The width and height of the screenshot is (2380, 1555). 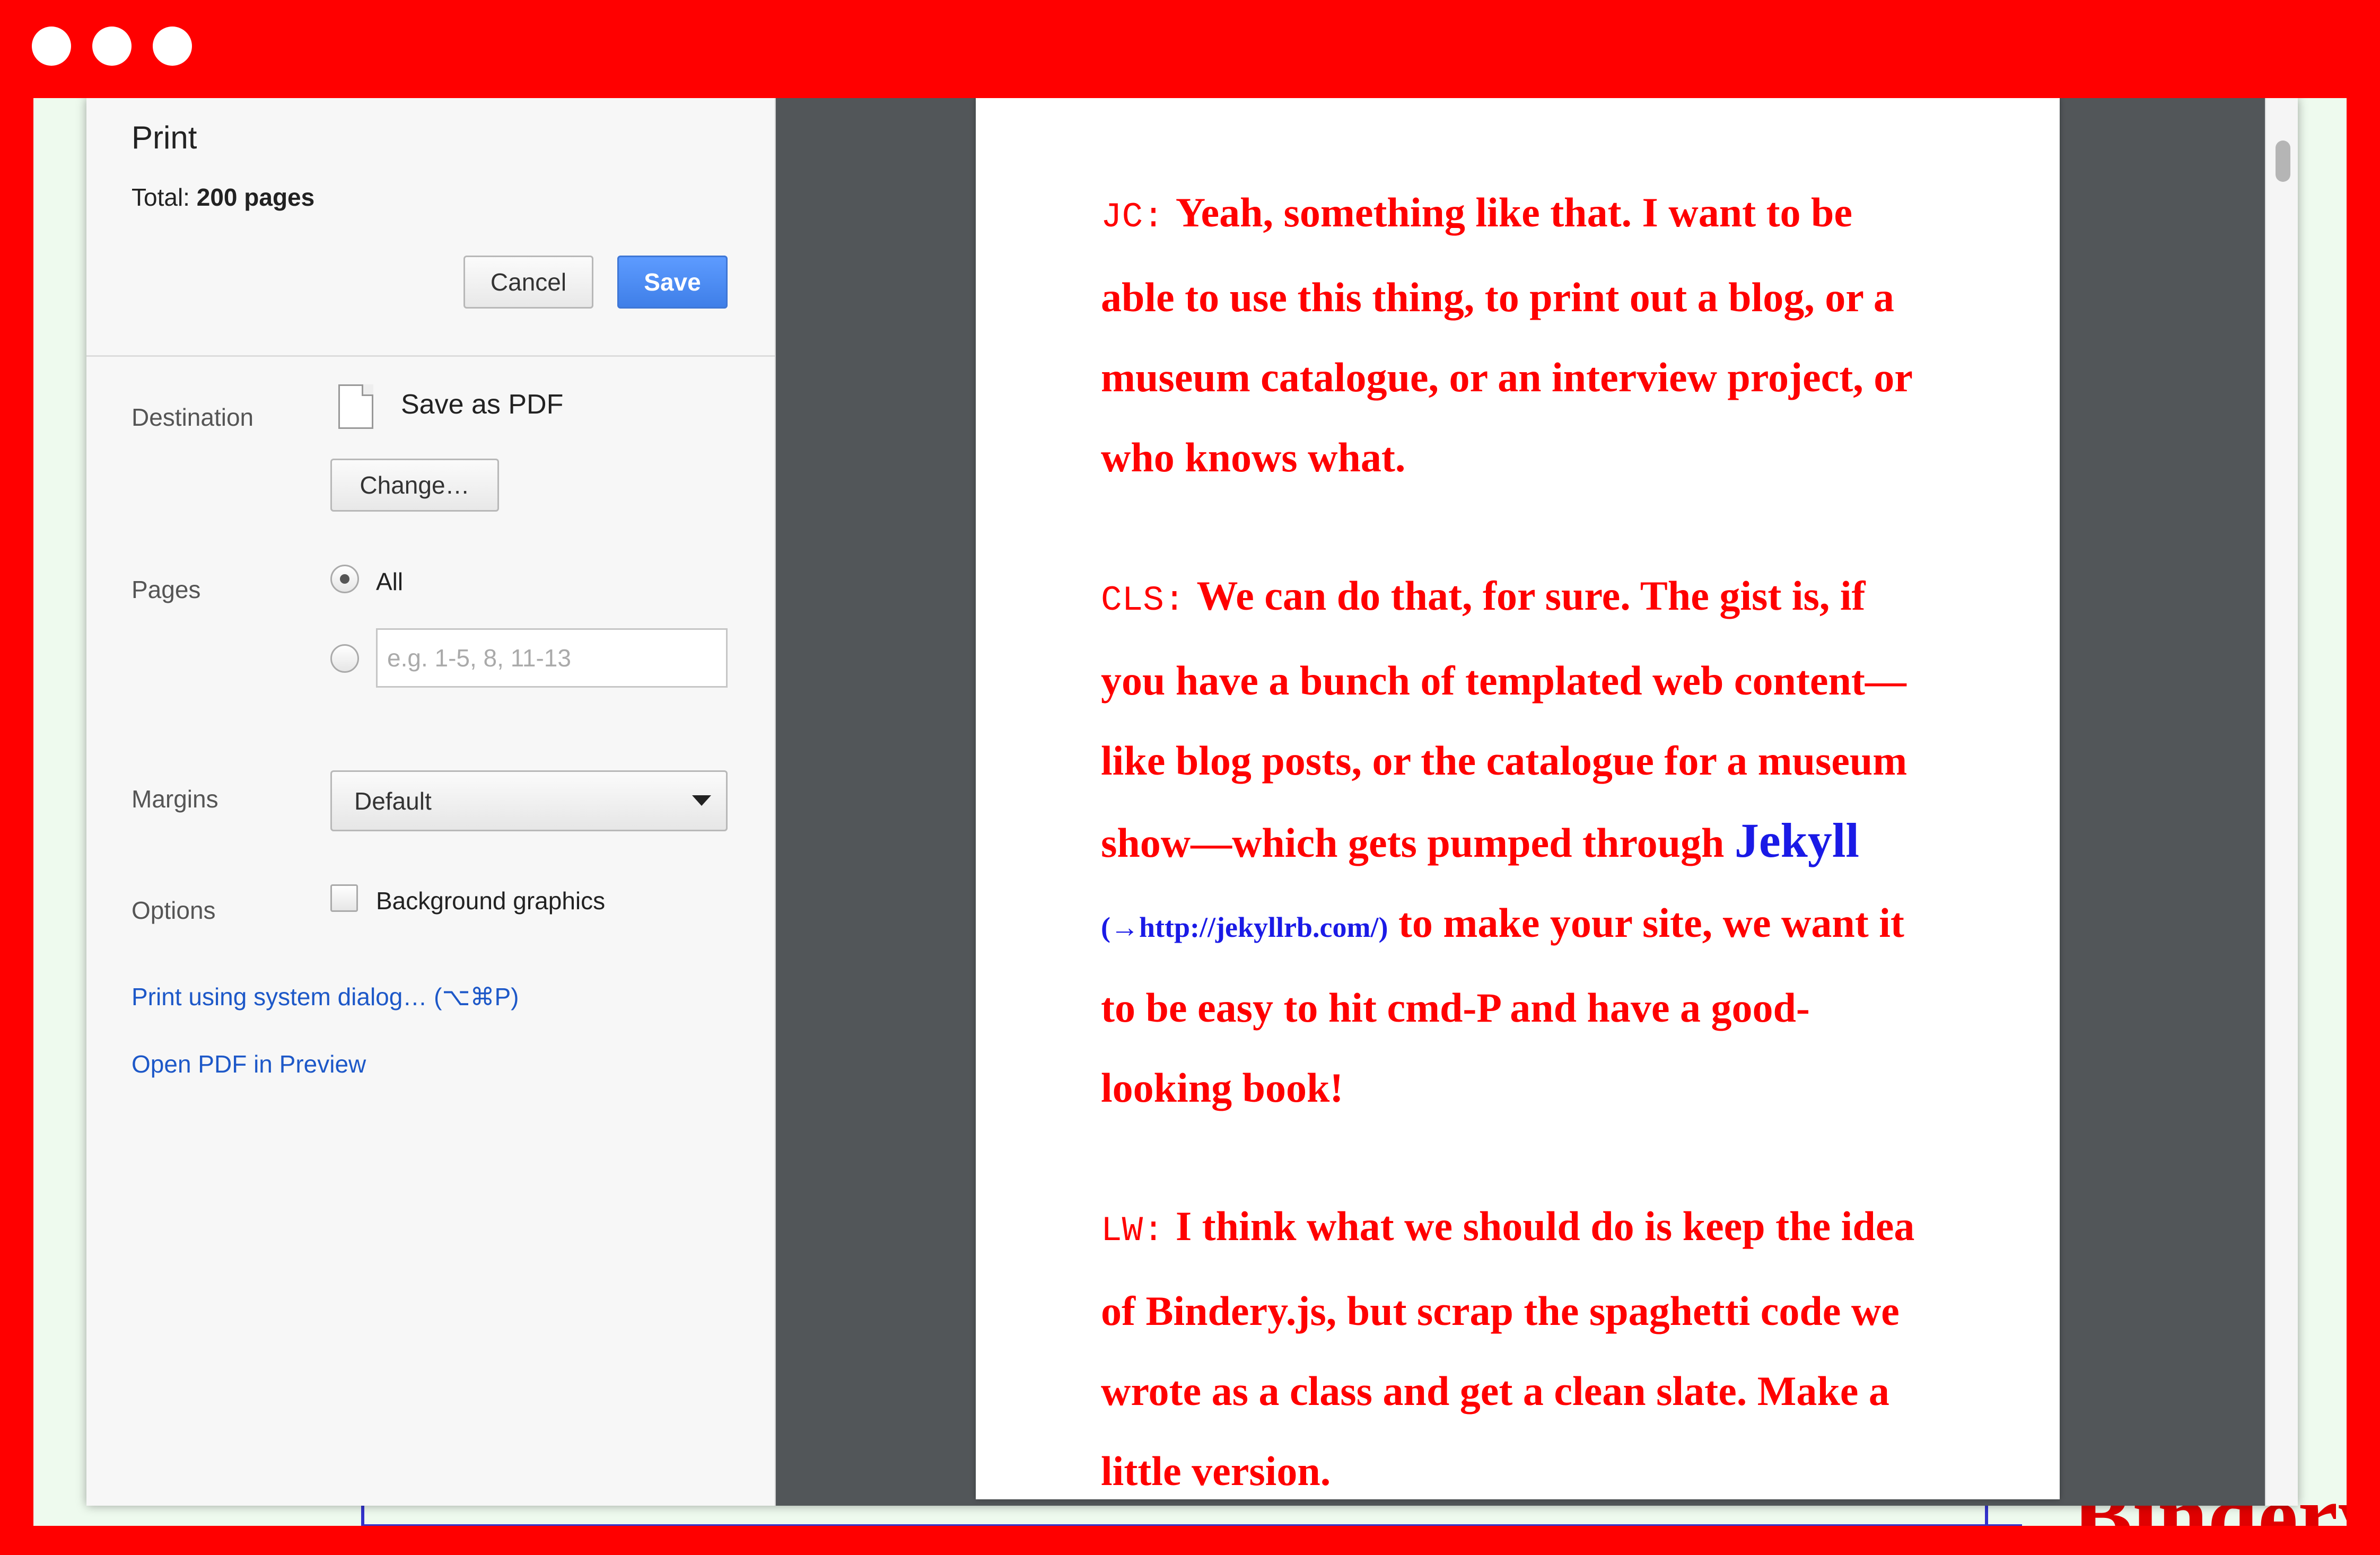 What do you see at coordinates (344, 658) in the screenshot?
I see `pages-custom-radio` at bounding box center [344, 658].